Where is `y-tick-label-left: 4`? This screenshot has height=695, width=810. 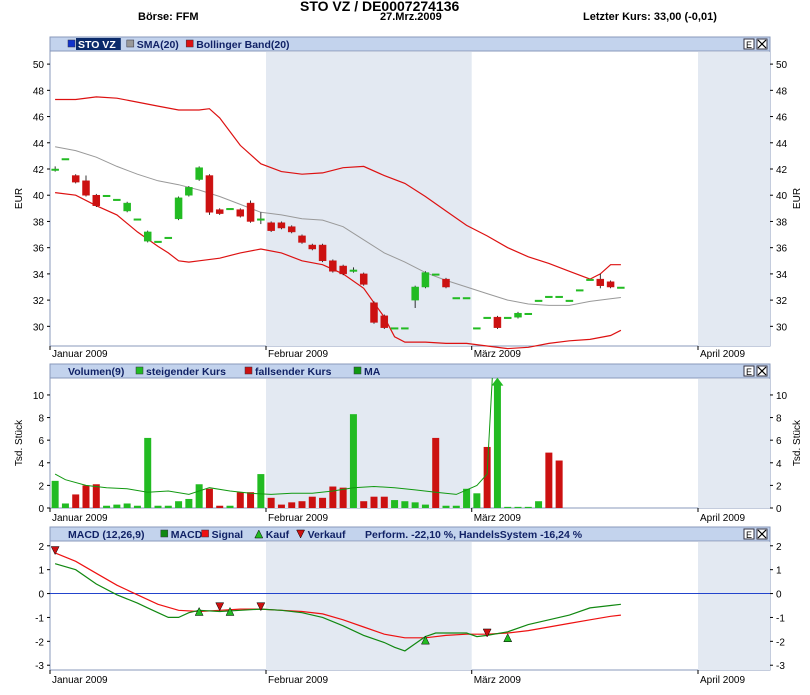 y-tick-label-left: 4 is located at coordinates (41, 464).